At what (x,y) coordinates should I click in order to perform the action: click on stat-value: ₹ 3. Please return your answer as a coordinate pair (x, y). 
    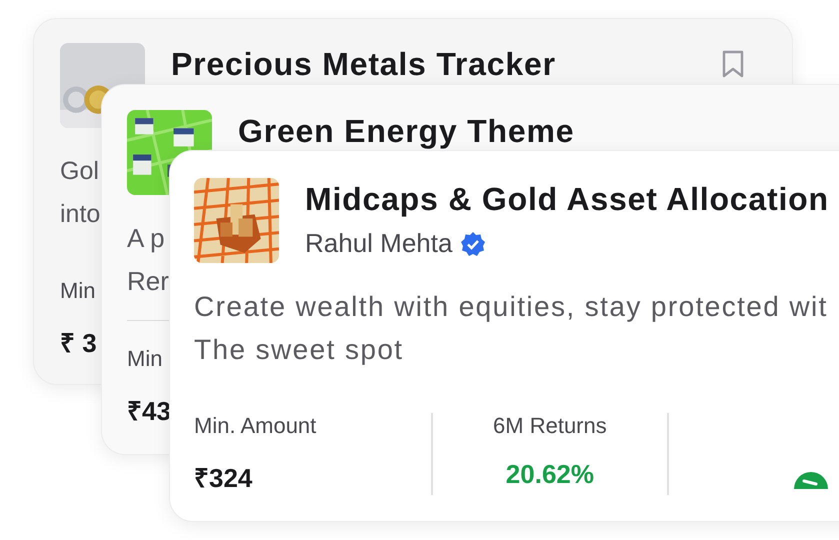
    Looking at the image, I should click on (78, 343).